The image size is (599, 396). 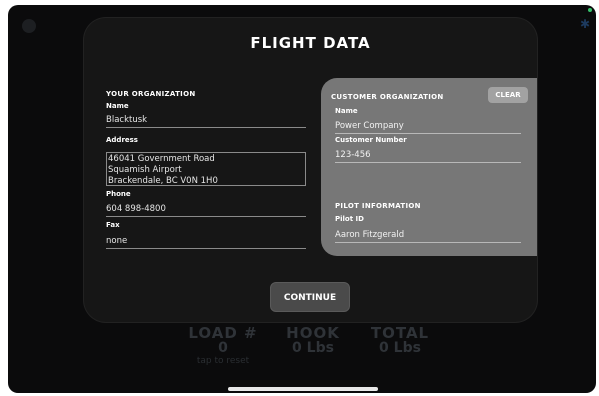 I want to click on organization-name-field: Blacktusk, so click(x=206, y=121).